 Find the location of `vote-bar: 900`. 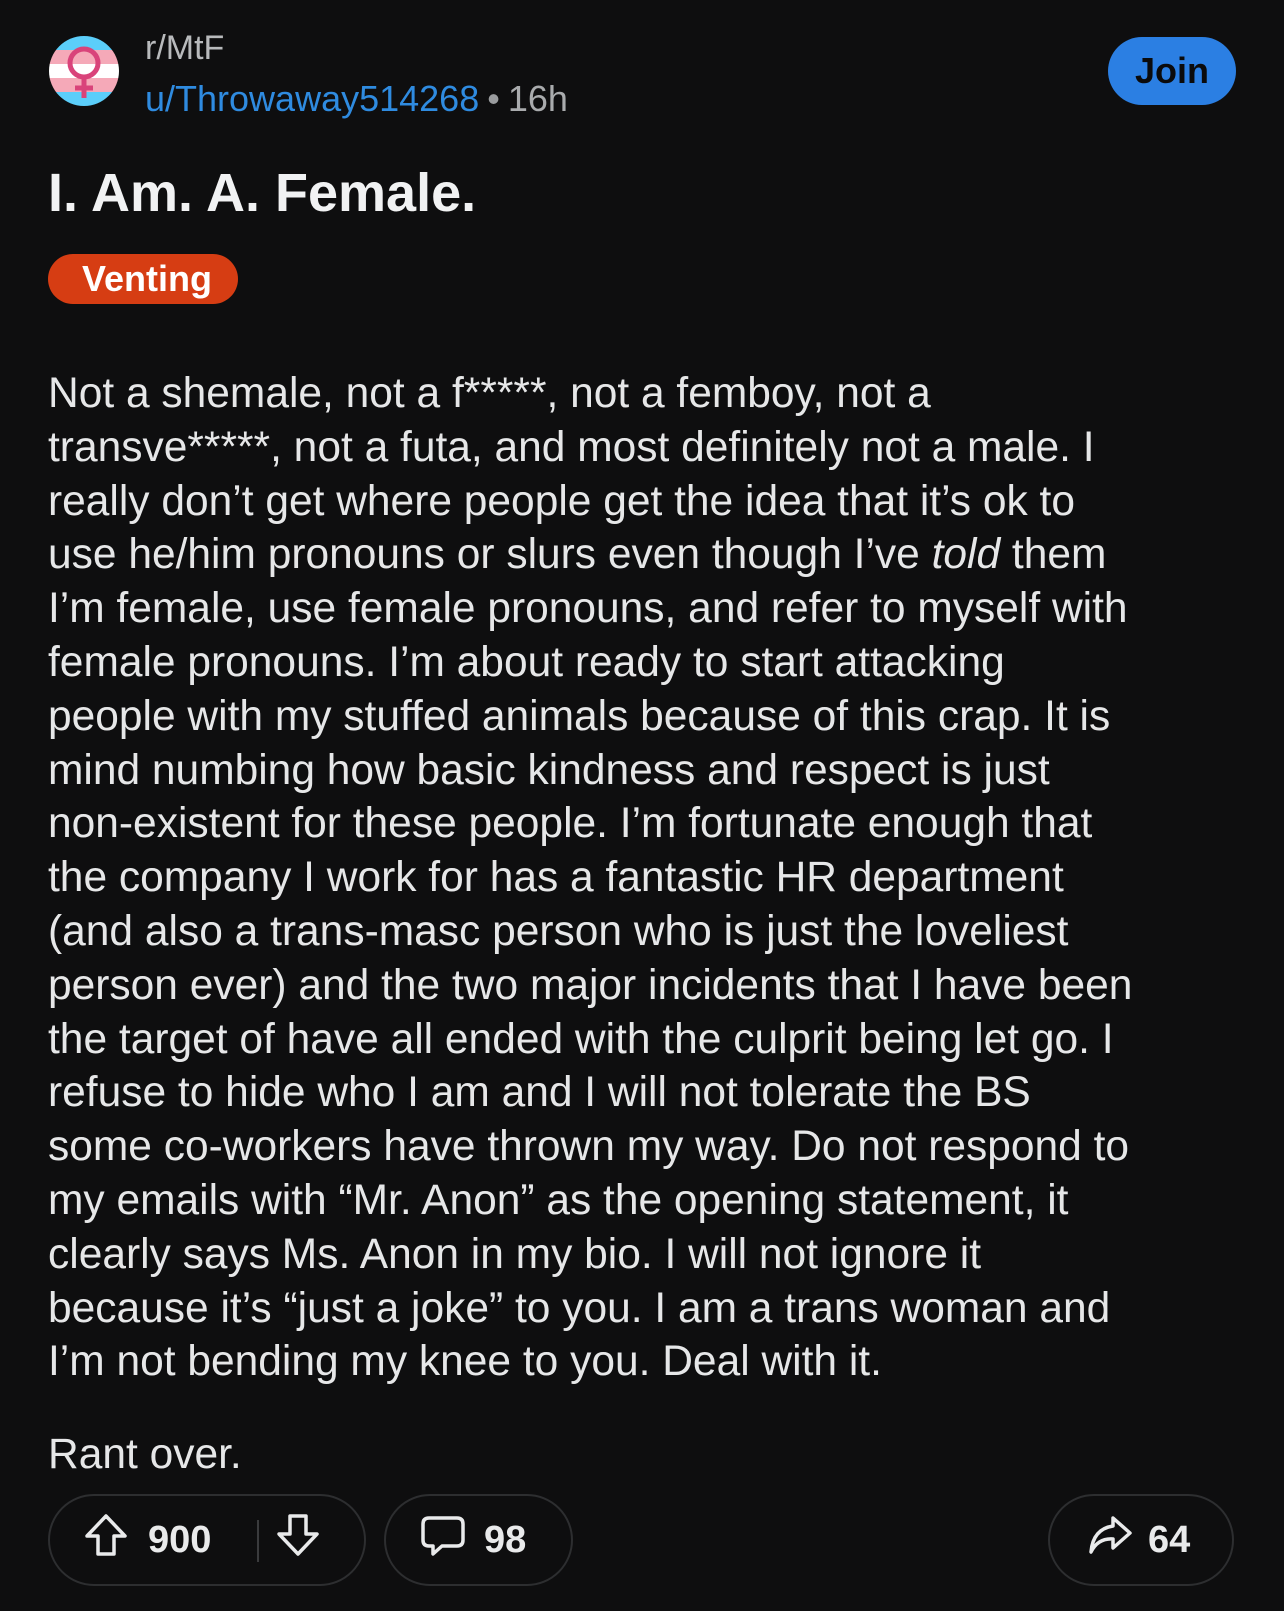

vote-bar: 900 is located at coordinates (207, 1540).